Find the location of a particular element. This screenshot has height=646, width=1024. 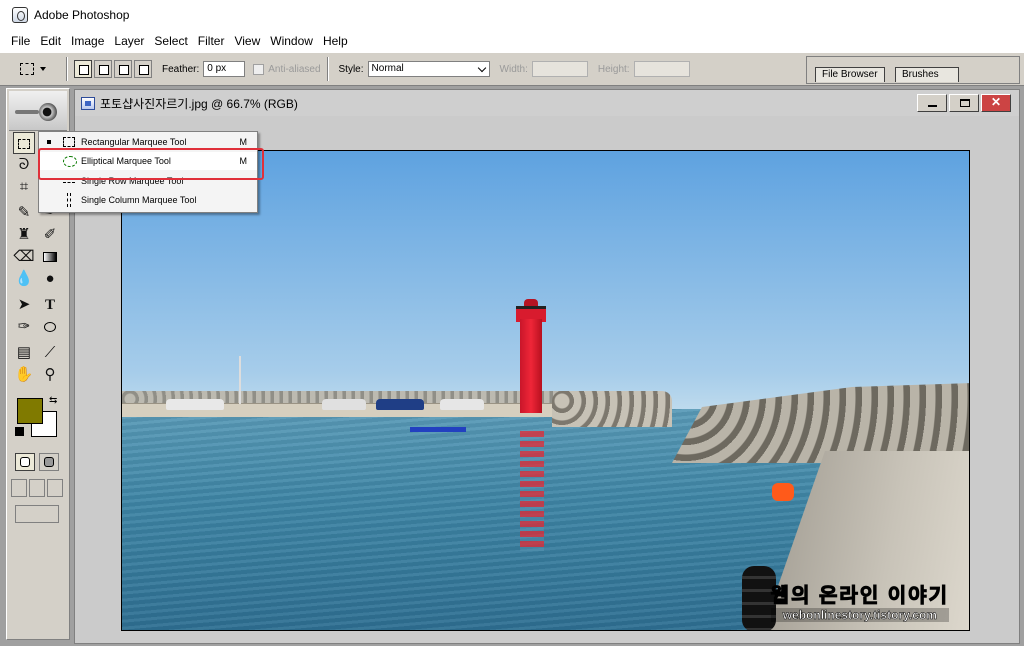

arrow-pointer-icon: ➤ is located at coordinates (24, 304).